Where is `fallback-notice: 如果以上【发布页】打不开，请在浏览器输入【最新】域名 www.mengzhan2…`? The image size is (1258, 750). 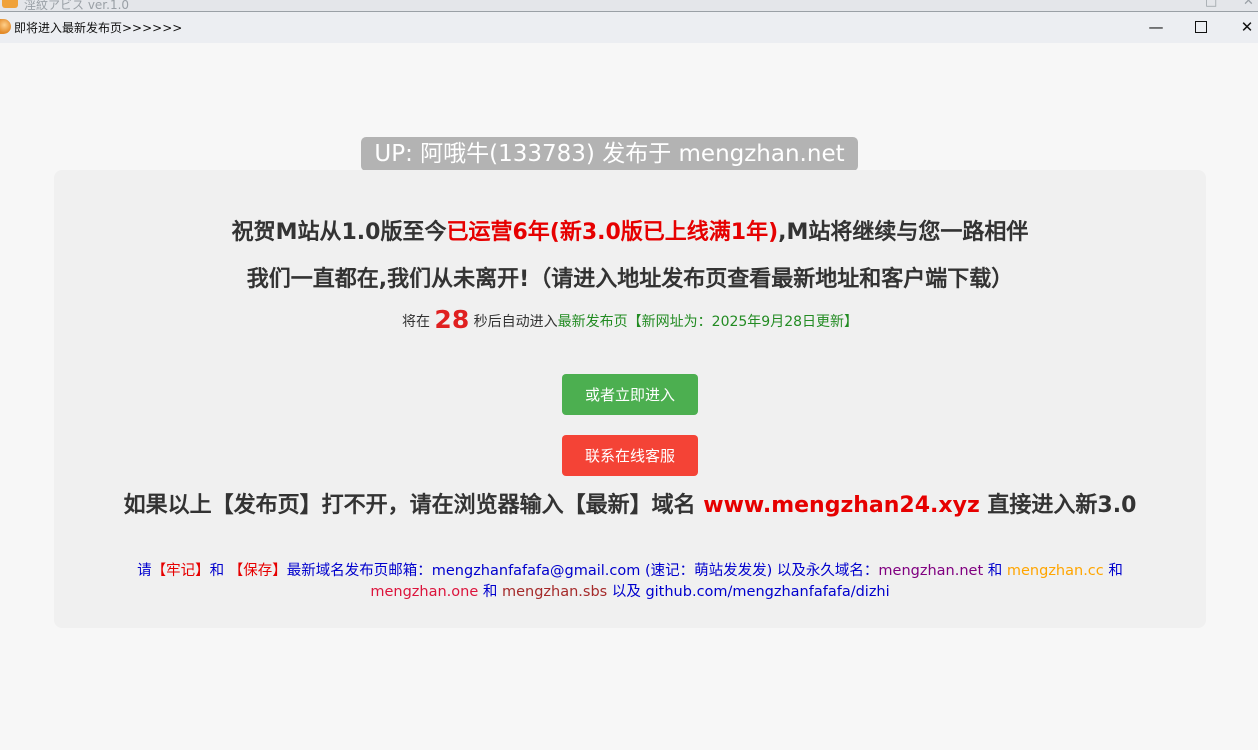
fallback-notice: 如果以上【发布页】打不开，请在浏览器输入【最新】域名 www.mengzhan2… is located at coordinates (630, 506).